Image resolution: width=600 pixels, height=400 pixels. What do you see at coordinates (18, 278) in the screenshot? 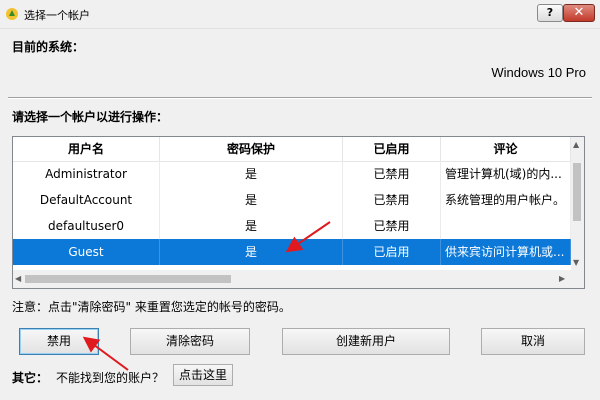
I see `scroll-left-icon: ◀` at bounding box center [18, 278].